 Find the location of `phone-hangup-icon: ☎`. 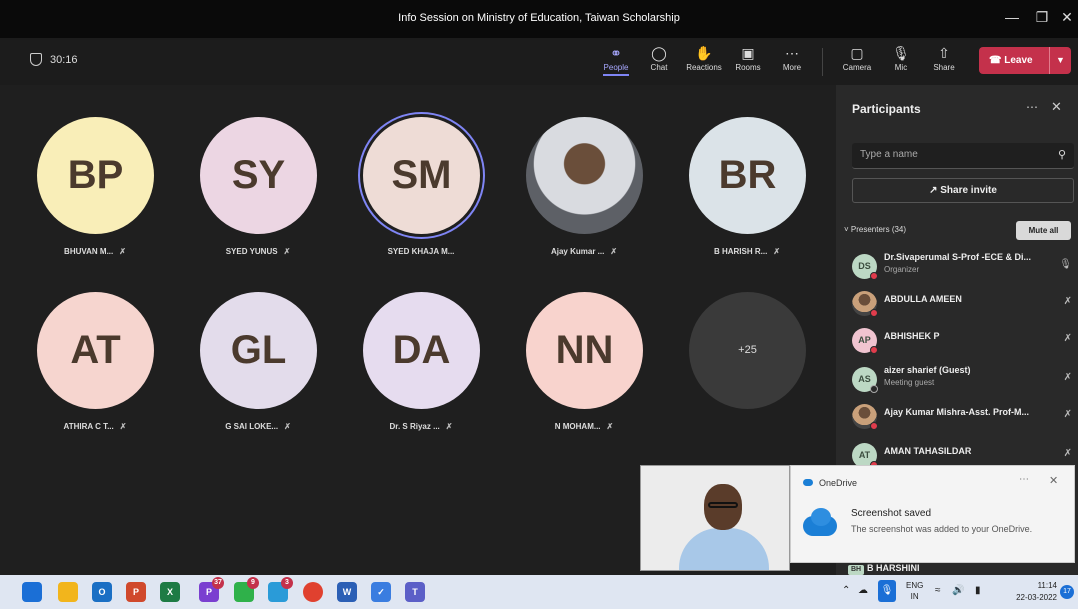

phone-hangup-icon: ☎ is located at coordinates (995, 60).